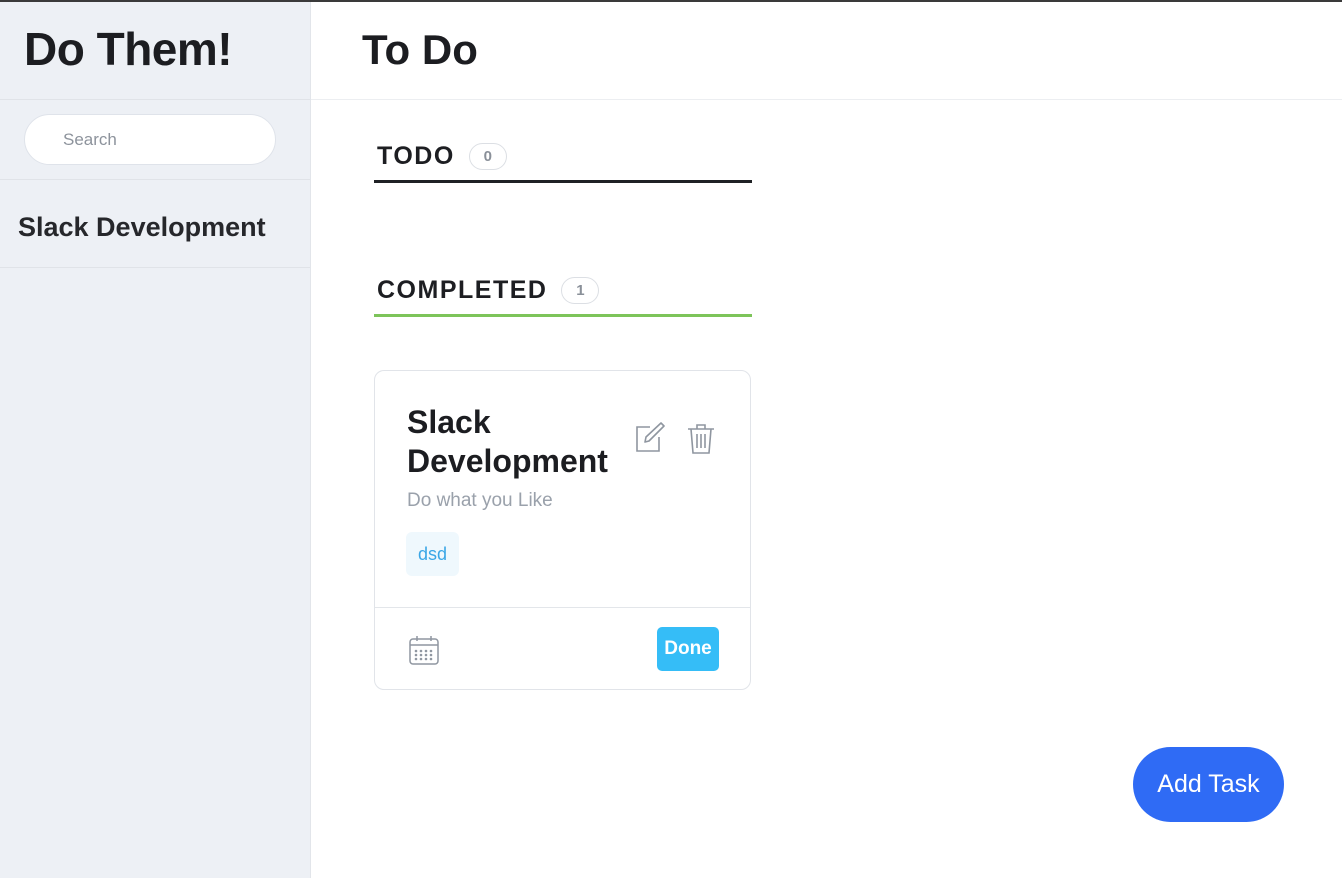 The width and height of the screenshot is (1342, 878). I want to click on done-button: Done, so click(688, 649).